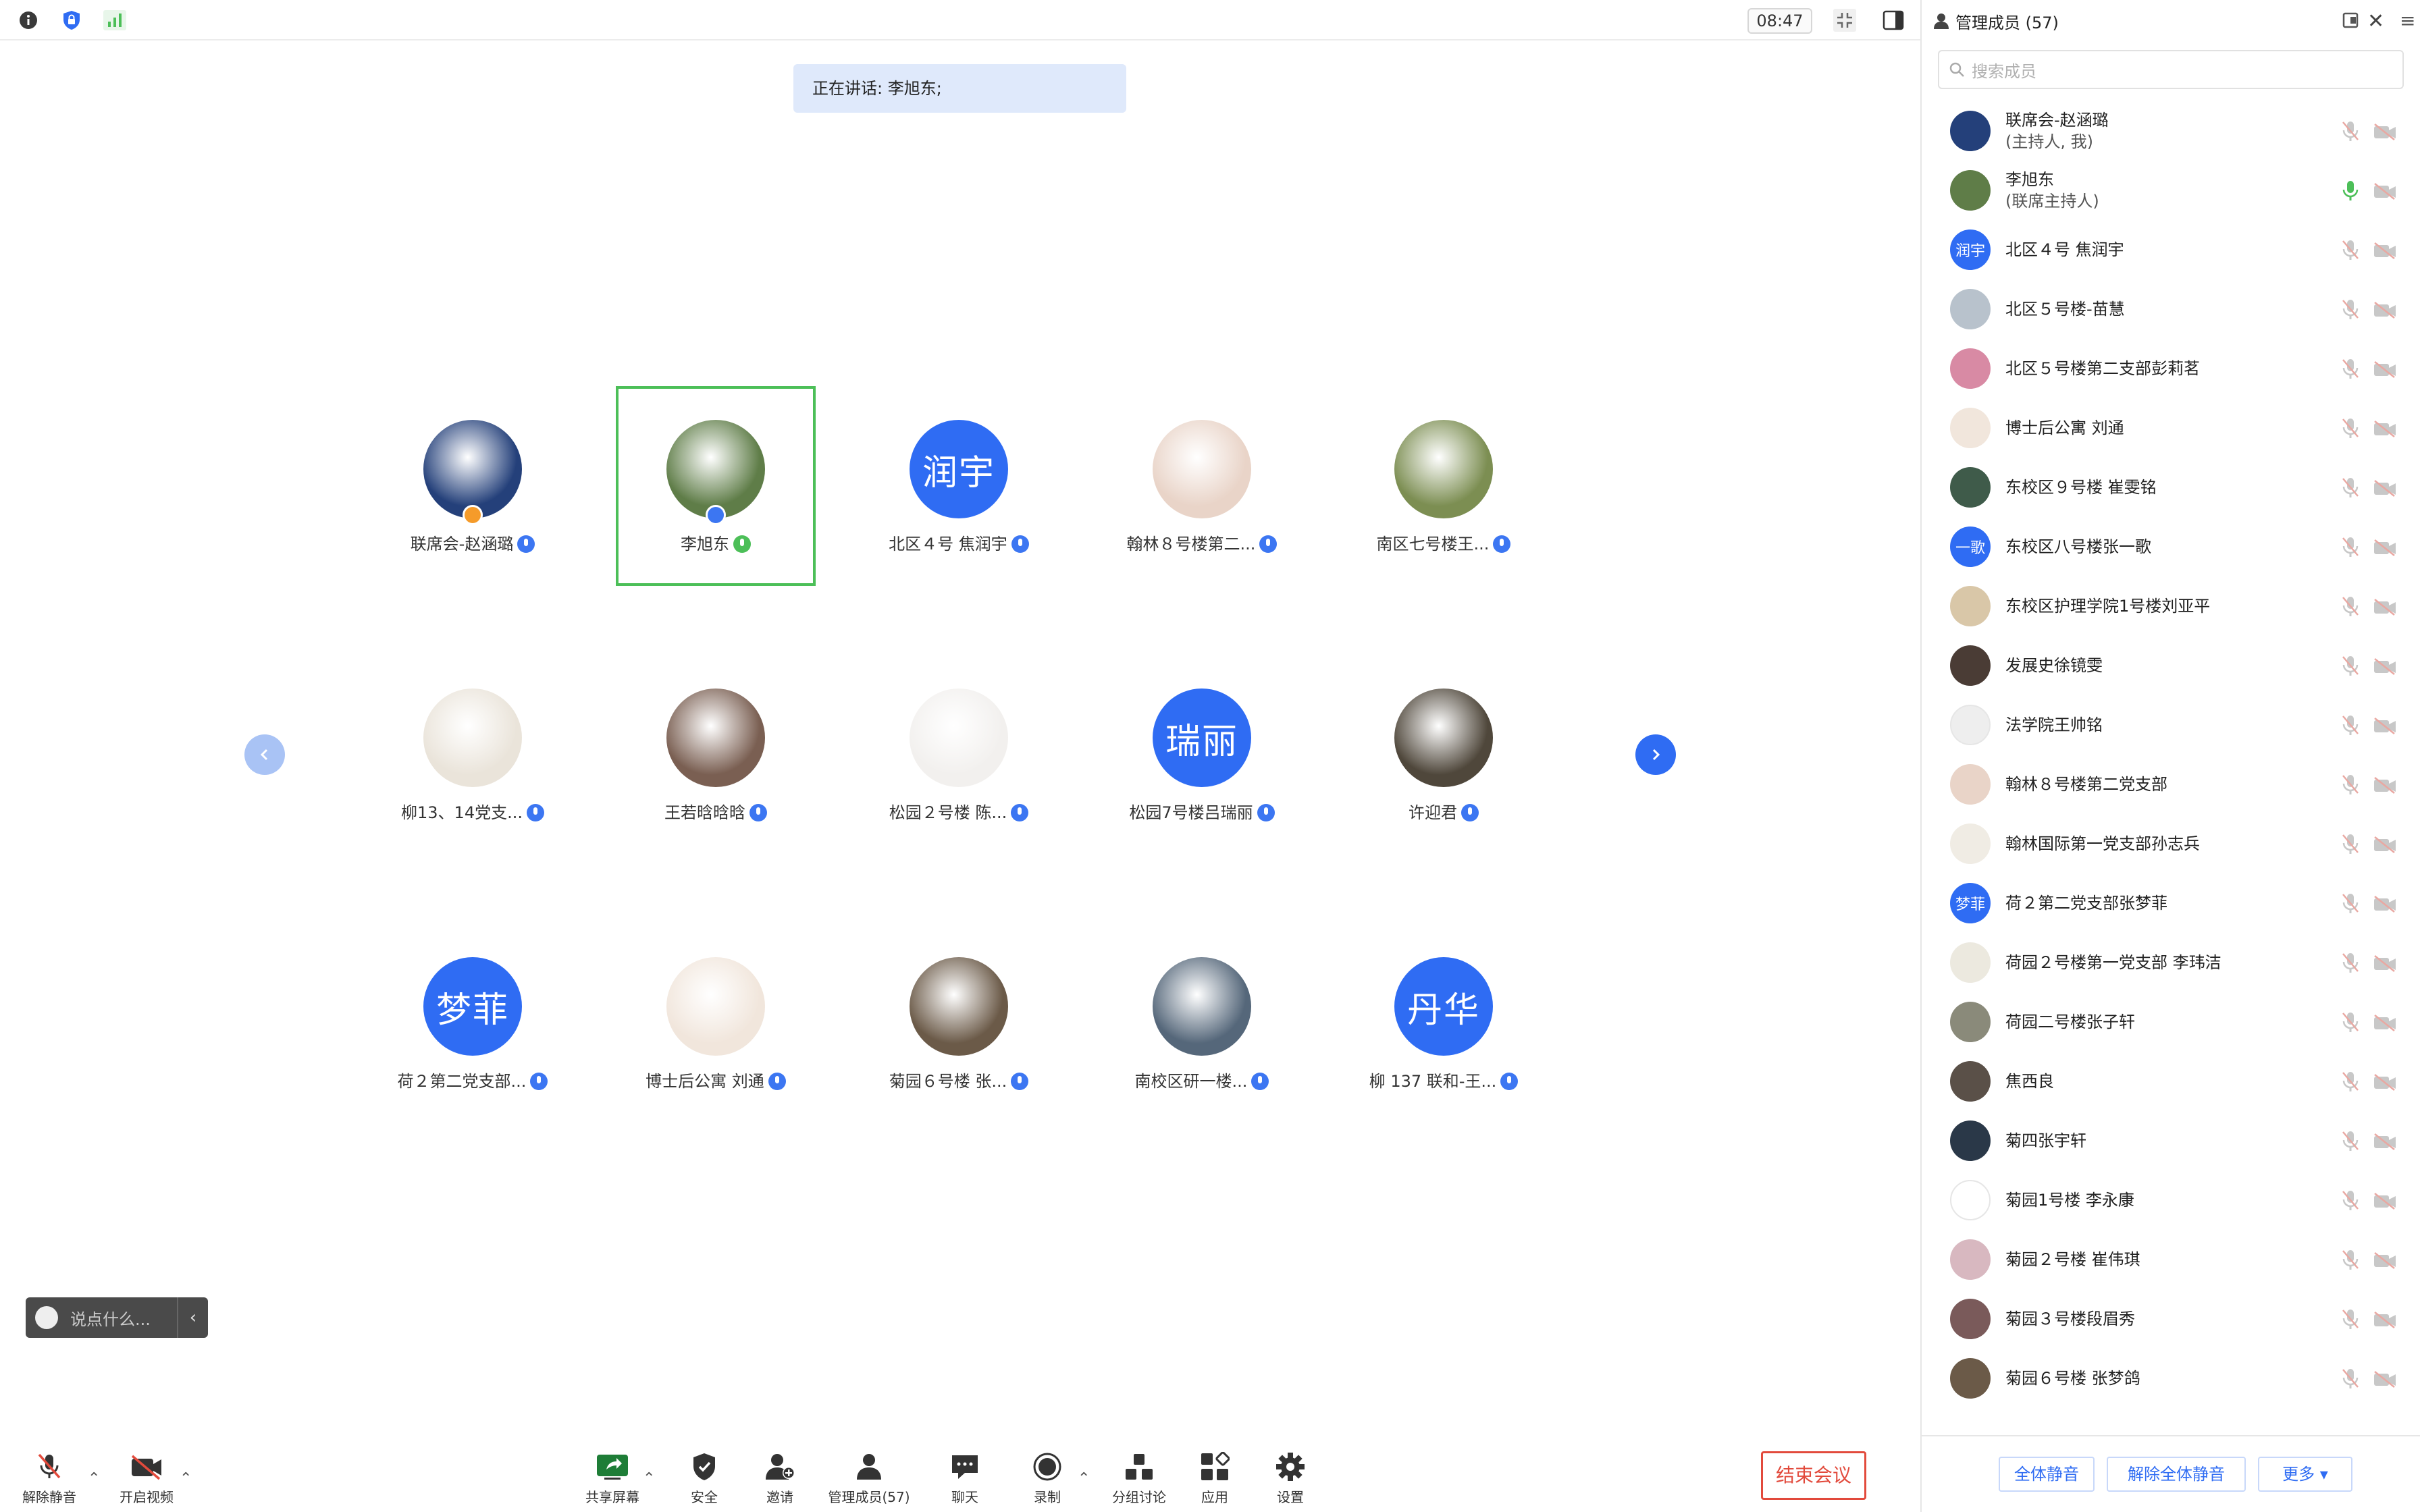 Image resolution: width=2420 pixels, height=1512 pixels. Describe the element at coordinates (2171, 546) in the screenshot. I see `member-row: 一歌 东校区八号楼张一歌` at that location.